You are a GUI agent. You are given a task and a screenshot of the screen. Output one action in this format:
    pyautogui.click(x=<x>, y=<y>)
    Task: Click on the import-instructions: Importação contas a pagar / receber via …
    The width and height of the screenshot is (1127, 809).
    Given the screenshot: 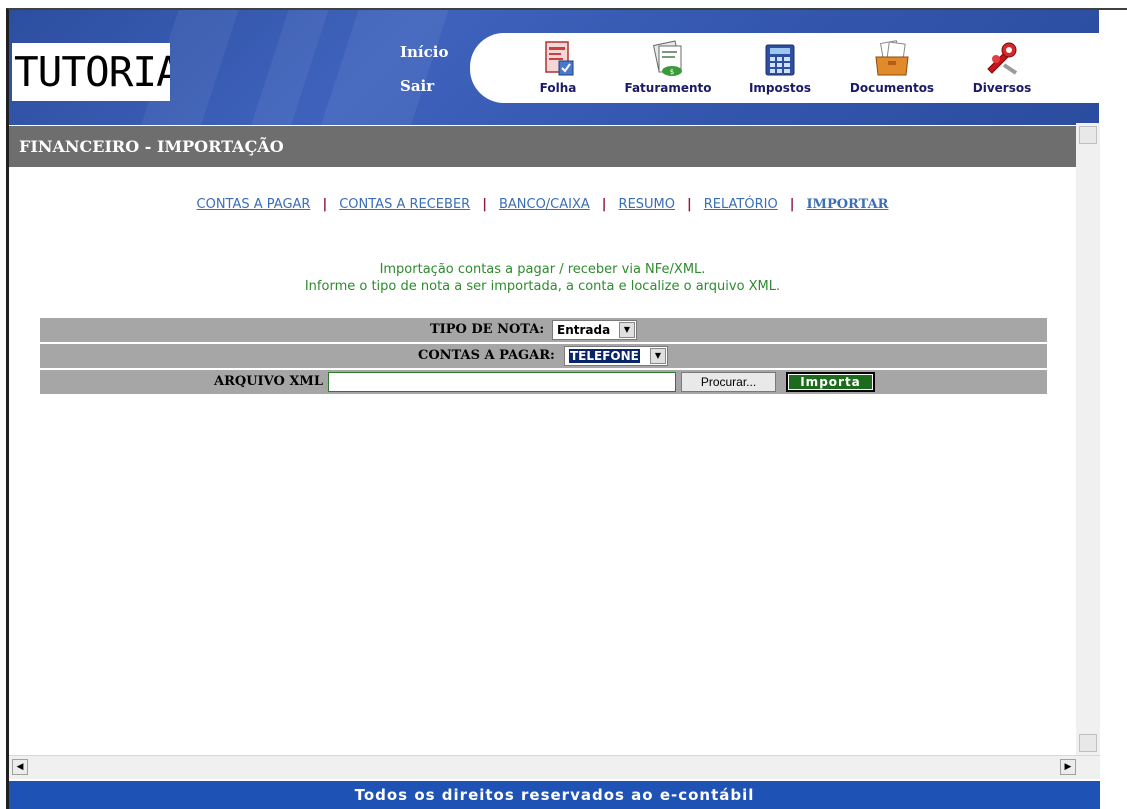 What is the action you would take?
    pyautogui.click(x=542, y=278)
    